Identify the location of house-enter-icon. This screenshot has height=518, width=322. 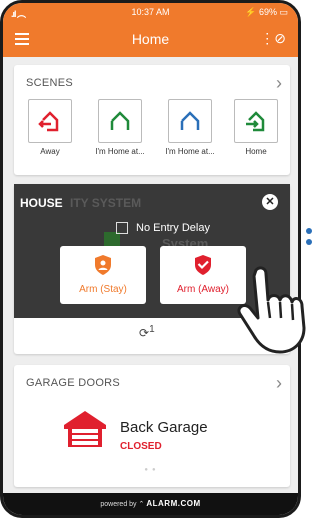
(255, 121).